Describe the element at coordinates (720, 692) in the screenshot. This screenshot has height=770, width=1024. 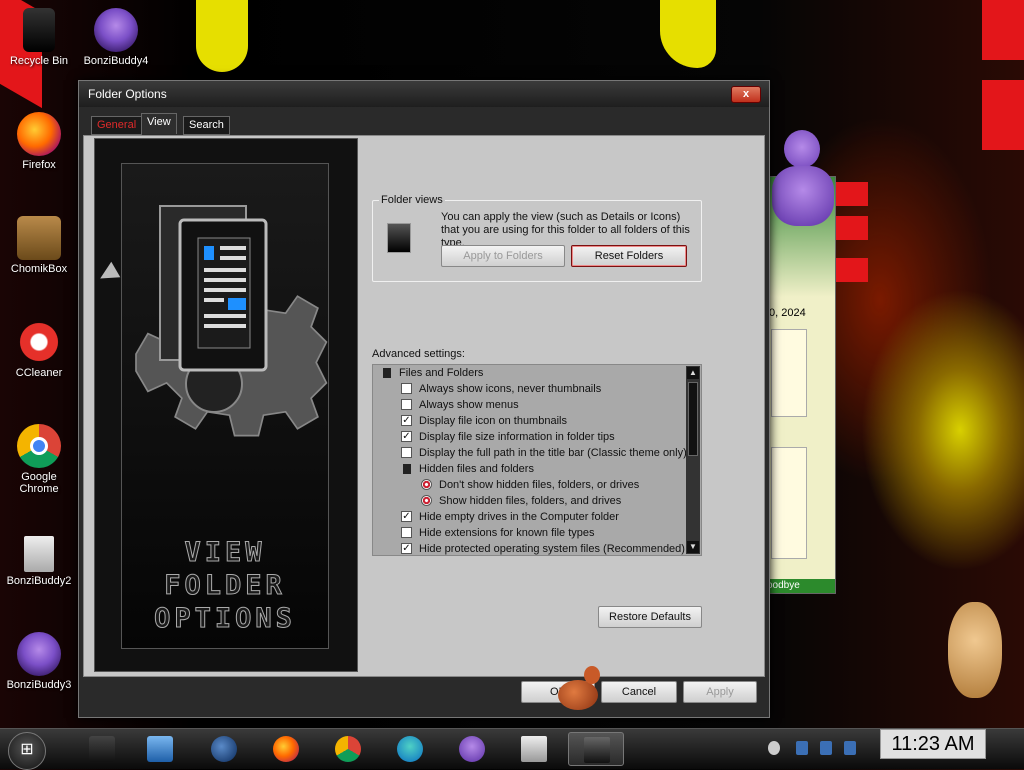
I see `apply-button: Apply` at that location.